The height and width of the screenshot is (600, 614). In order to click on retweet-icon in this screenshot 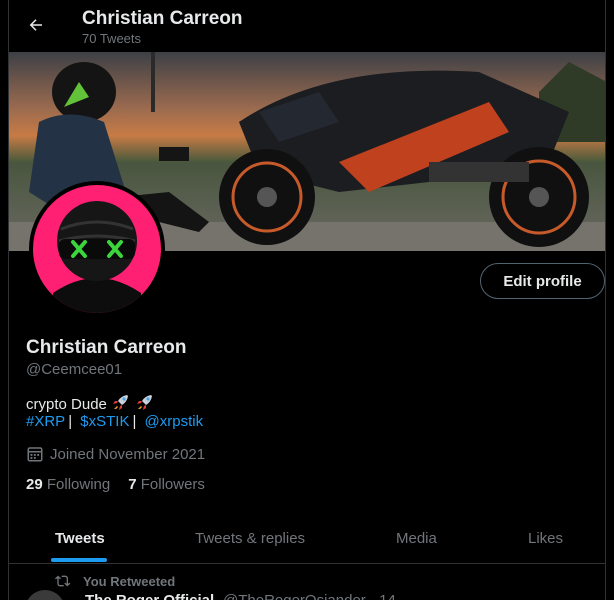, I will do `click(63, 581)`.